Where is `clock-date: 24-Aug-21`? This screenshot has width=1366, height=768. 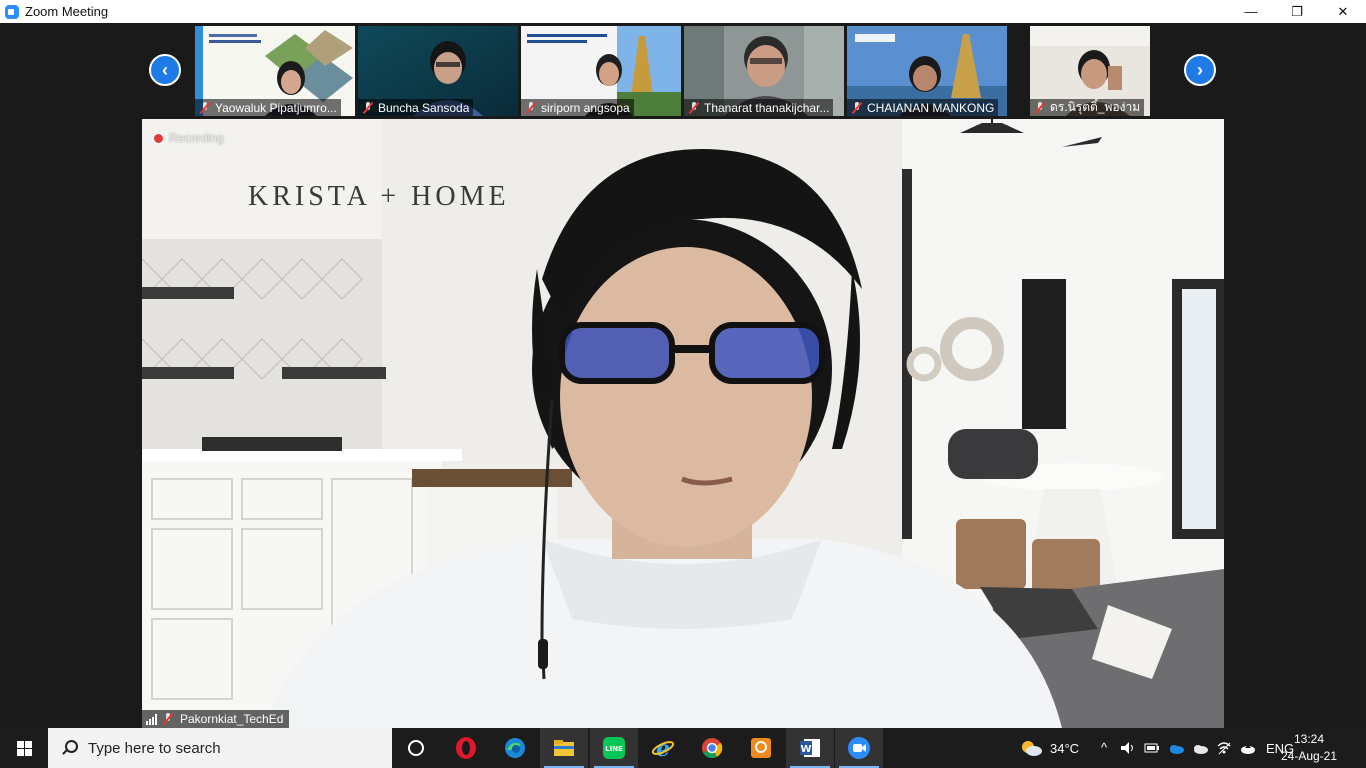 clock-date: 24-Aug-21 is located at coordinates (1309, 756).